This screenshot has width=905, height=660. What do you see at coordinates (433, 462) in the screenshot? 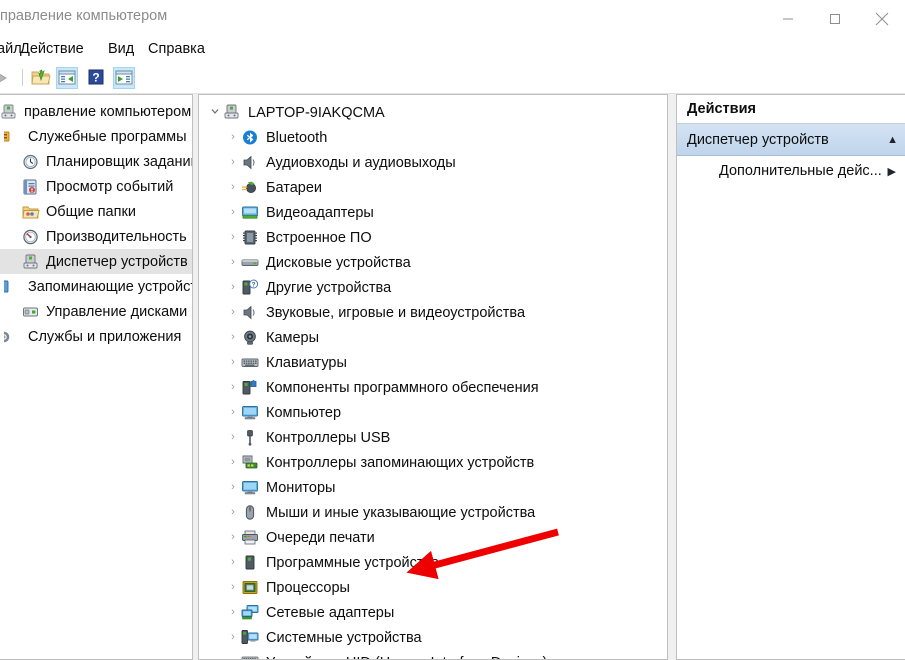
I see `device-node-storage-controllers: › Контроллеры запоминающих устройств` at bounding box center [433, 462].